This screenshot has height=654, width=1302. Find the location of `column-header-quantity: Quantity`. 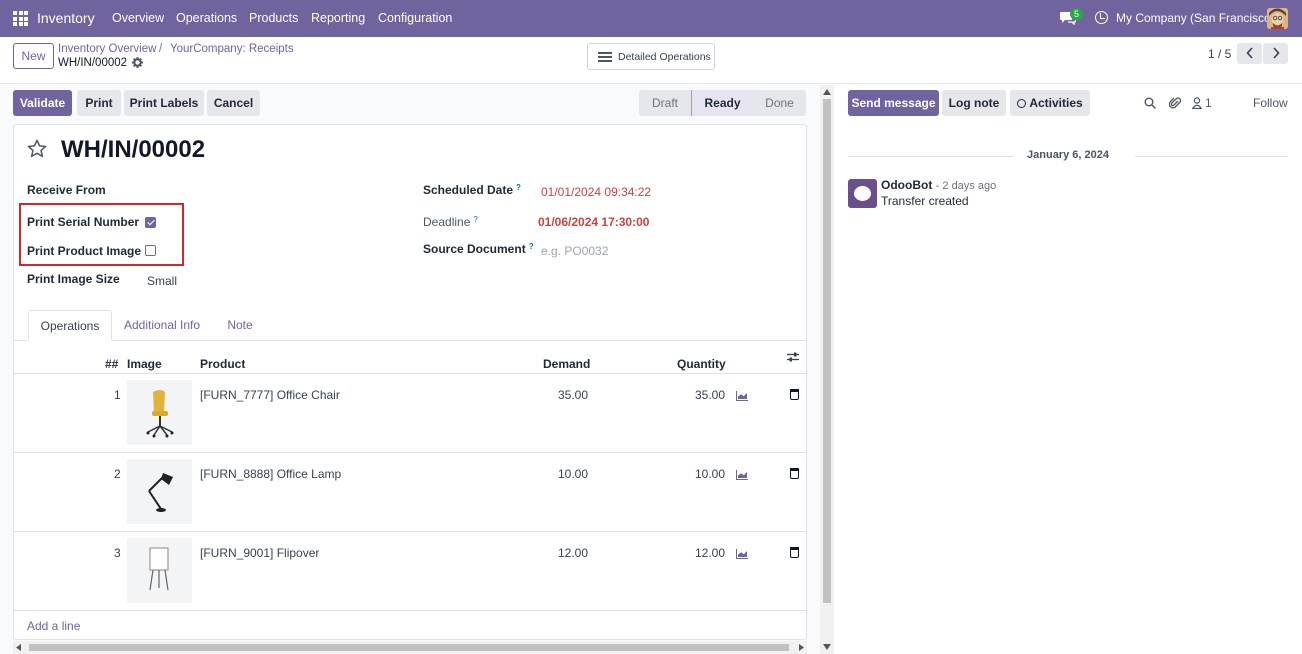

column-header-quantity: Quantity is located at coordinates (701, 364).